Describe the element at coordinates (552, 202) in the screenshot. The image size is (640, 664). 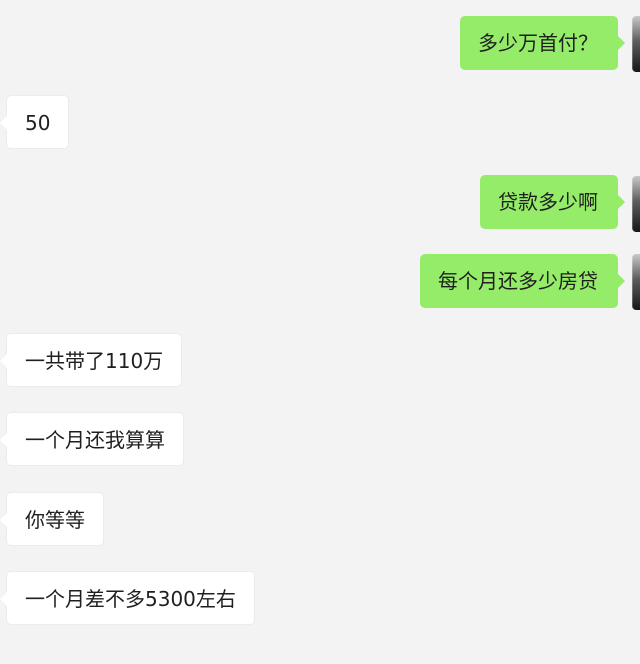
I see `outgoing-message-bubble: 贷款多少啊` at that location.